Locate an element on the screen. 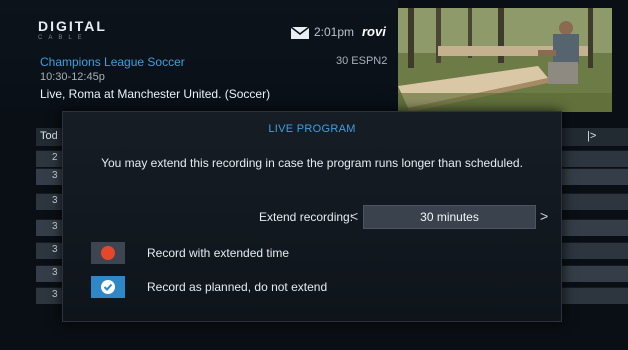  extend-recording-selector: 30 minutes is located at coordinates (449, 217).